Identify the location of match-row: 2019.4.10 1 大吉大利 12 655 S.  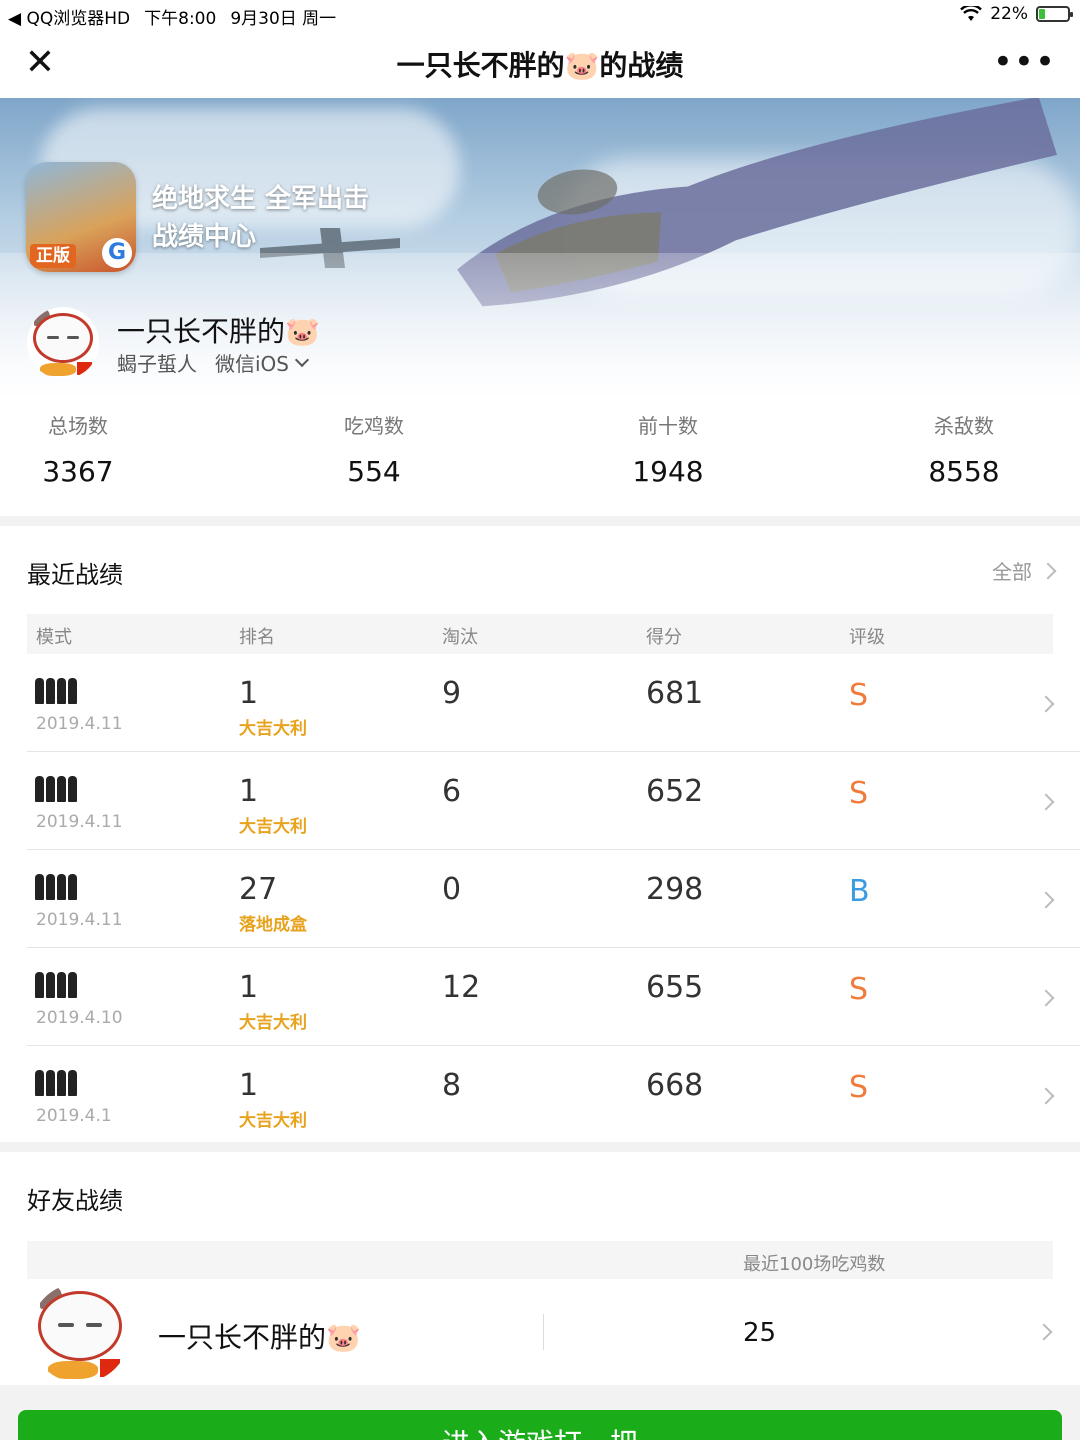
(553, 997).